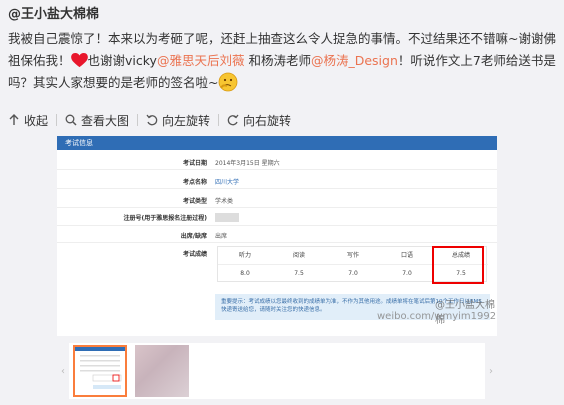  I want to click on thumbnail-1-selected, so click(100, 371).